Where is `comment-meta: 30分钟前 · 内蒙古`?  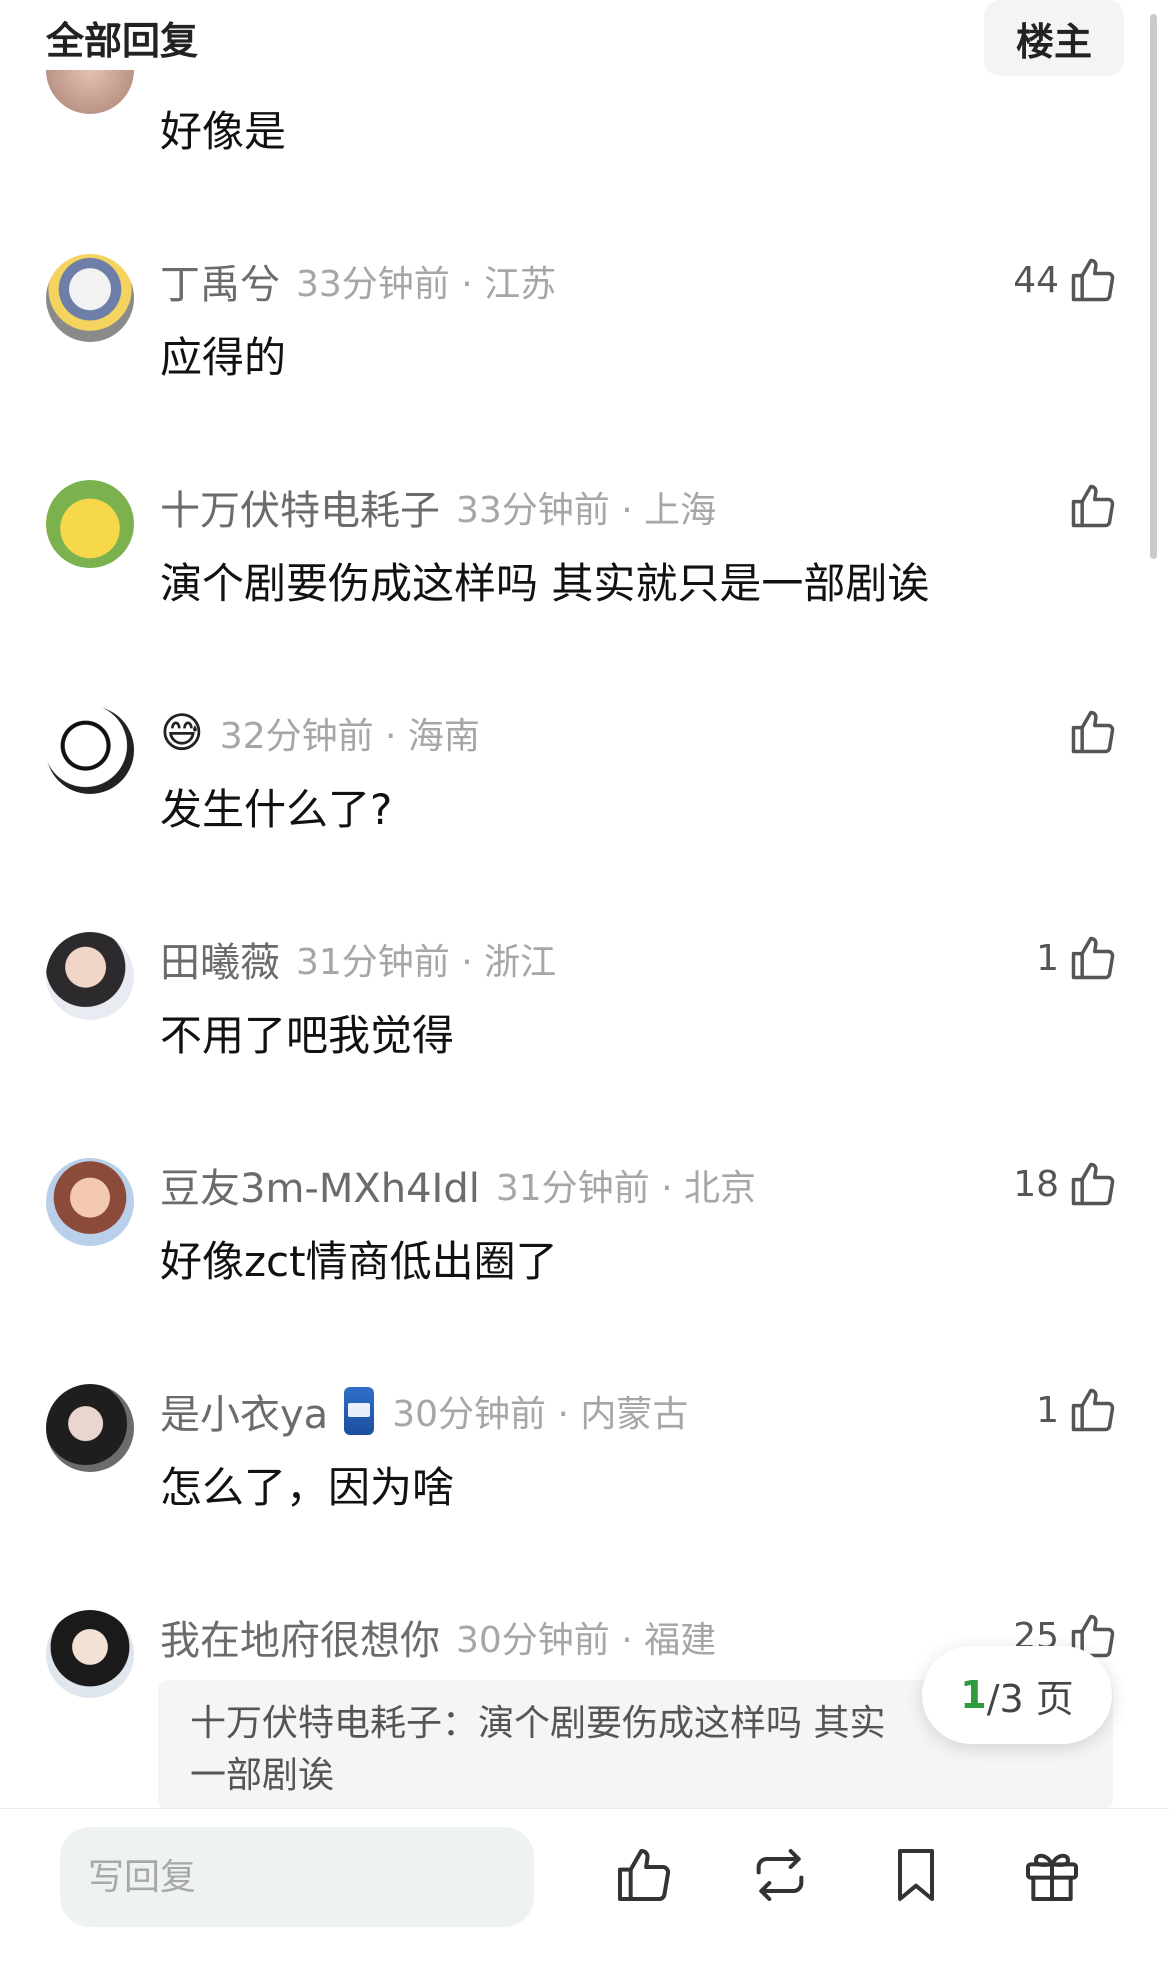 comment-meta: 30分钟前 · 内蒙古 is located at coordinates (540, 1414).